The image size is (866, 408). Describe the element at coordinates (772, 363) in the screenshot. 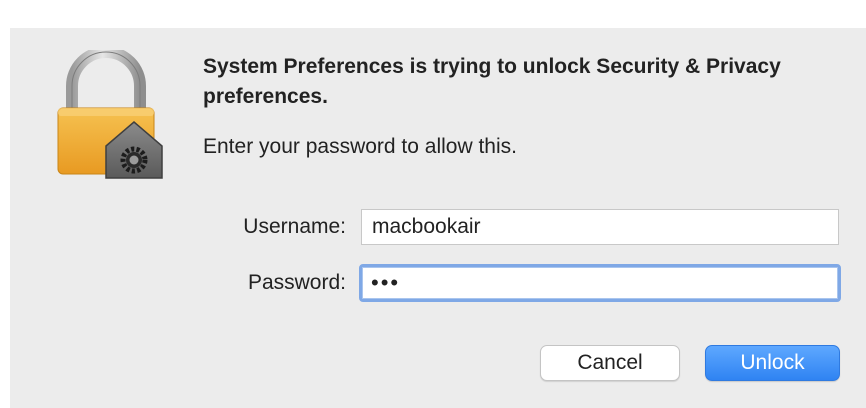

I see `unlock-button: Unlock` at that location.